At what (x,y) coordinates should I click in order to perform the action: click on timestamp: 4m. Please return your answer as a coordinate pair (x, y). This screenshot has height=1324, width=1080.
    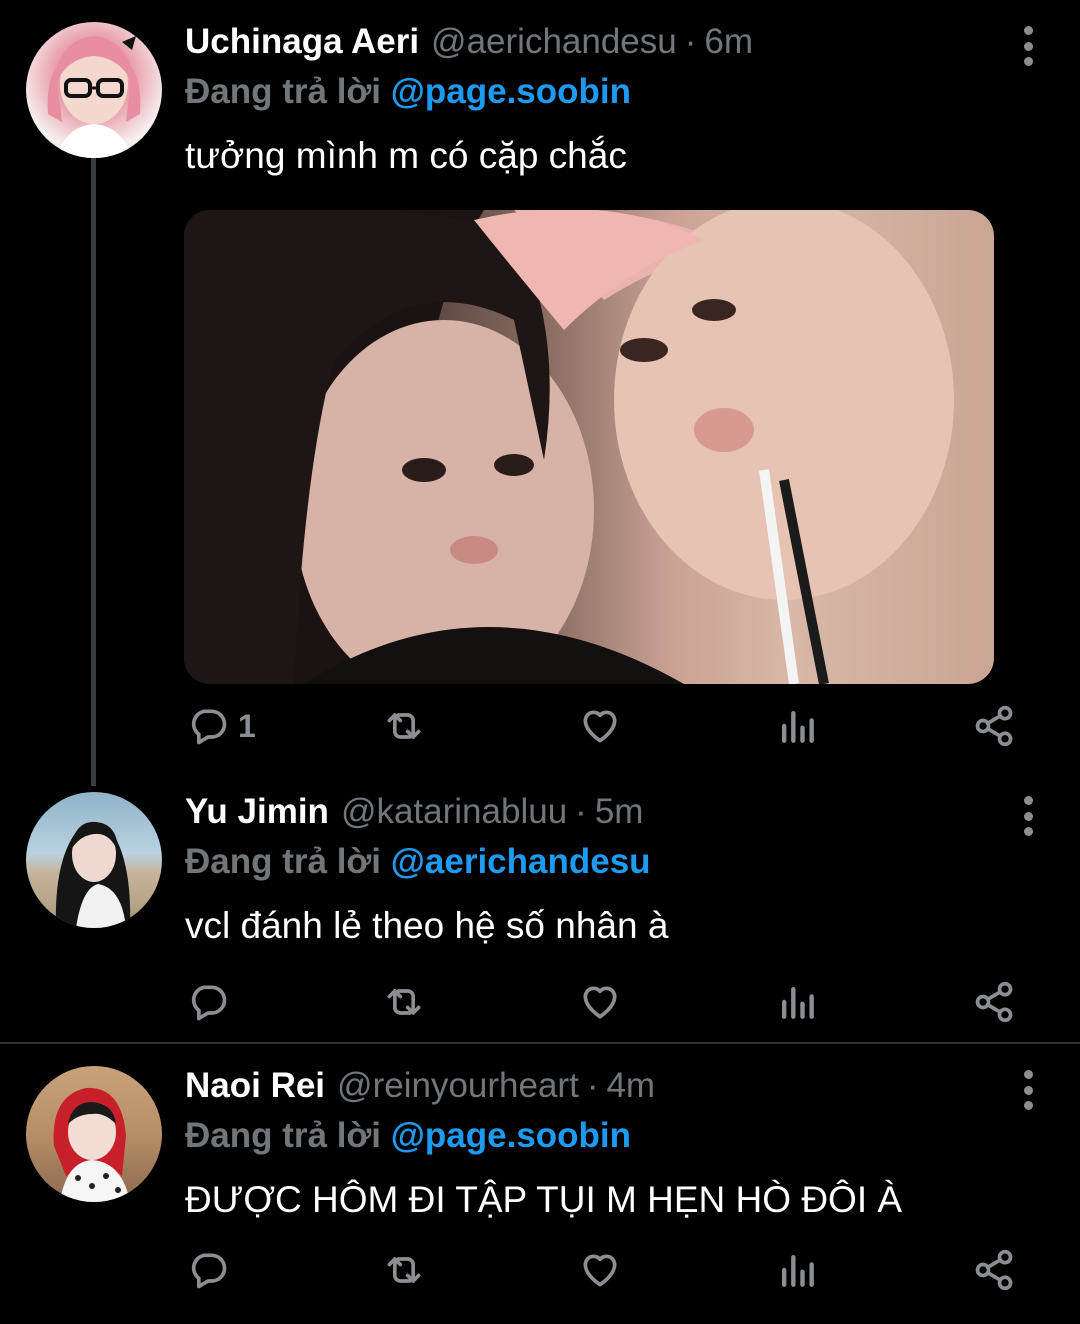
    Looking at the image, I should click on (630, 1086).